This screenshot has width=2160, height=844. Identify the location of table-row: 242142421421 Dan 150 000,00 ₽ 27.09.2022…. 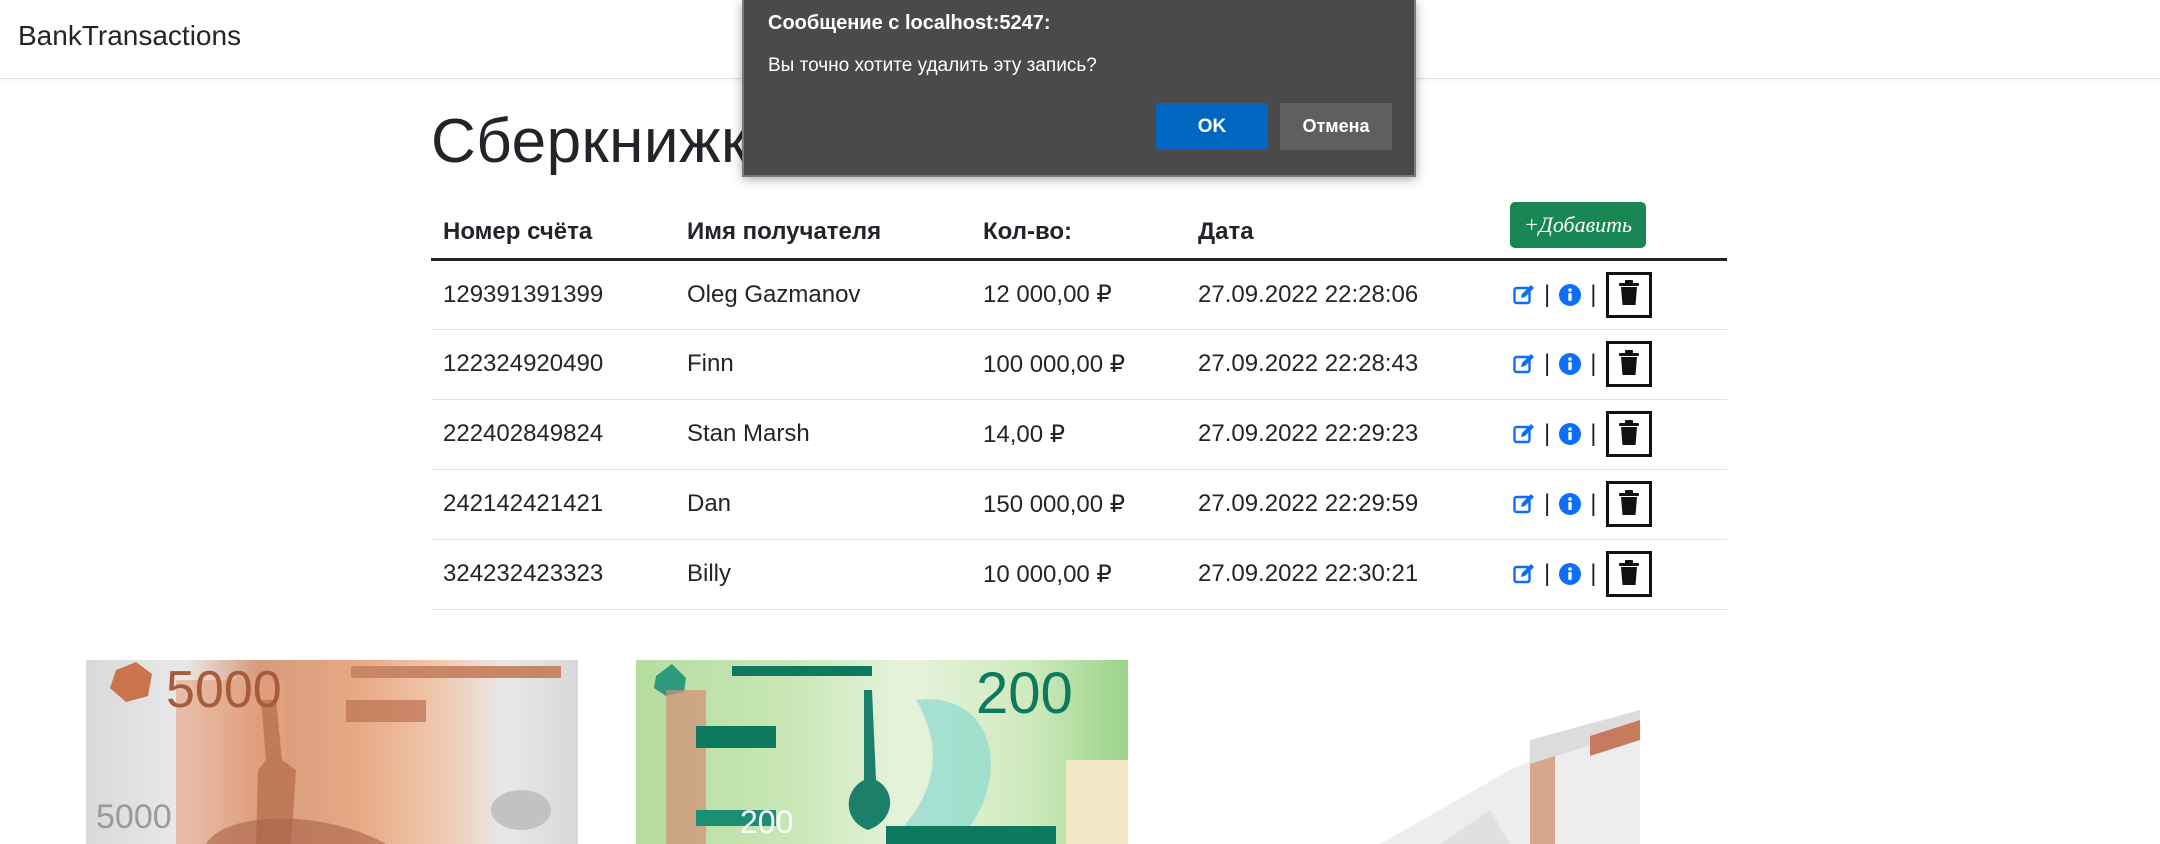
(1079, 504).